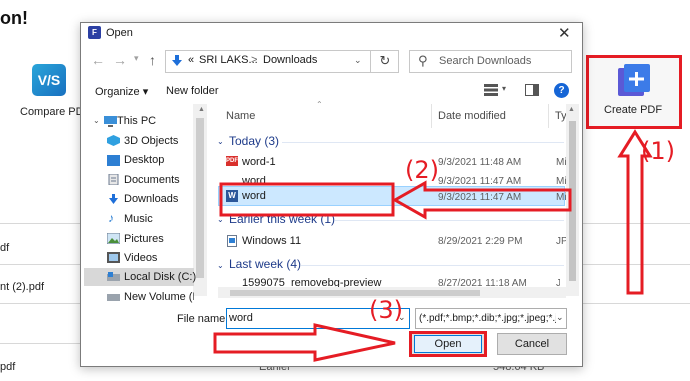 This screenshot has height=381, width=690. What do you see at coordinates (422, 170) in the screenshot?
I see `step-2-label: (2)` at bounding box center [422, 170].